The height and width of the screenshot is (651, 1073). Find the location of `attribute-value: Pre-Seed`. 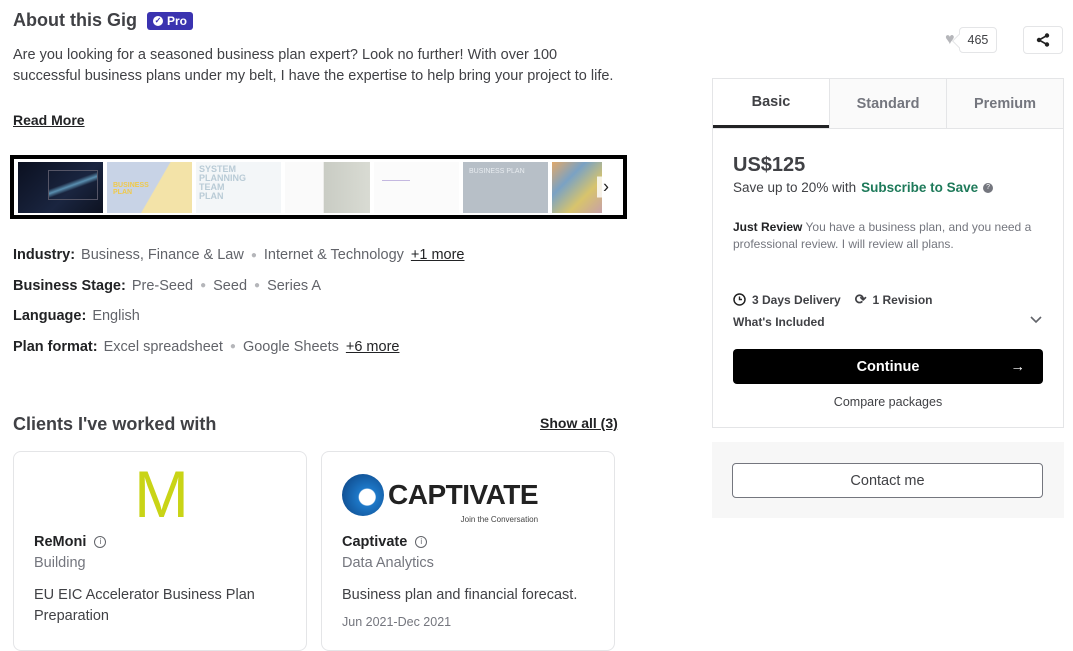

attribute-value: Pre-Seed is located at coordinates (162, 285).